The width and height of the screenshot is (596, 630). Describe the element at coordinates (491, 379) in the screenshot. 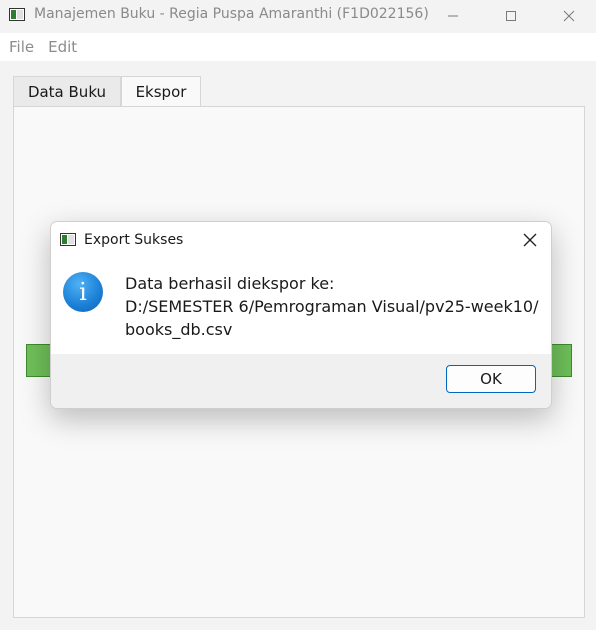

I see `ok-button: OK` at that location.